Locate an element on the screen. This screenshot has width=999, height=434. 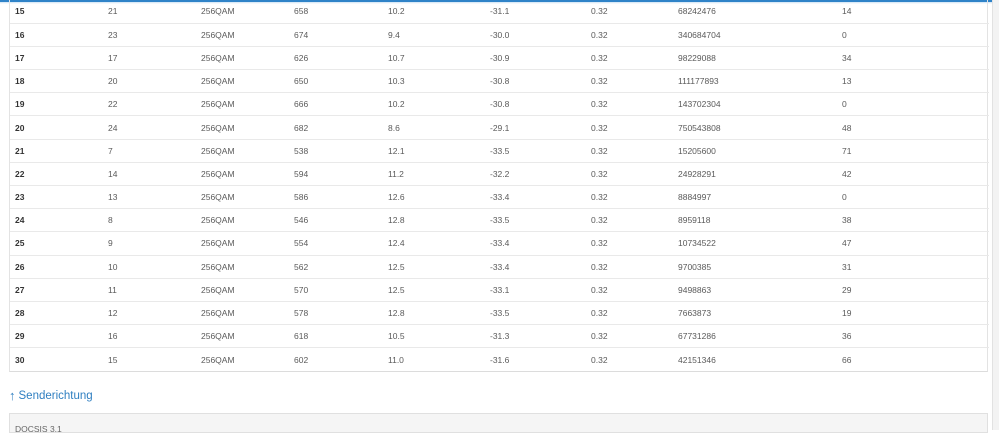
table-row: 19 22 256QAM 666 10.2 -30.8 0.32 143702304 0 is located at coordinates (499, 104).